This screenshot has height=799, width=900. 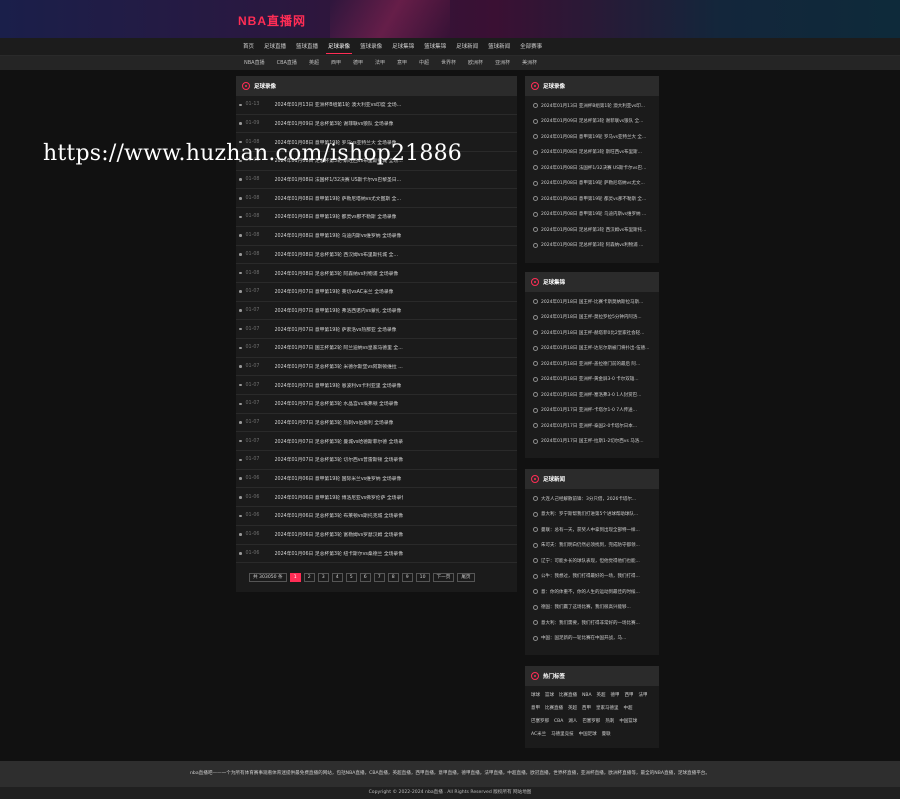 What do you see at coordinates (562, 734) in the screenshot?
I see `tag-link: 马德里竞技` at bounding box center [562, 734].